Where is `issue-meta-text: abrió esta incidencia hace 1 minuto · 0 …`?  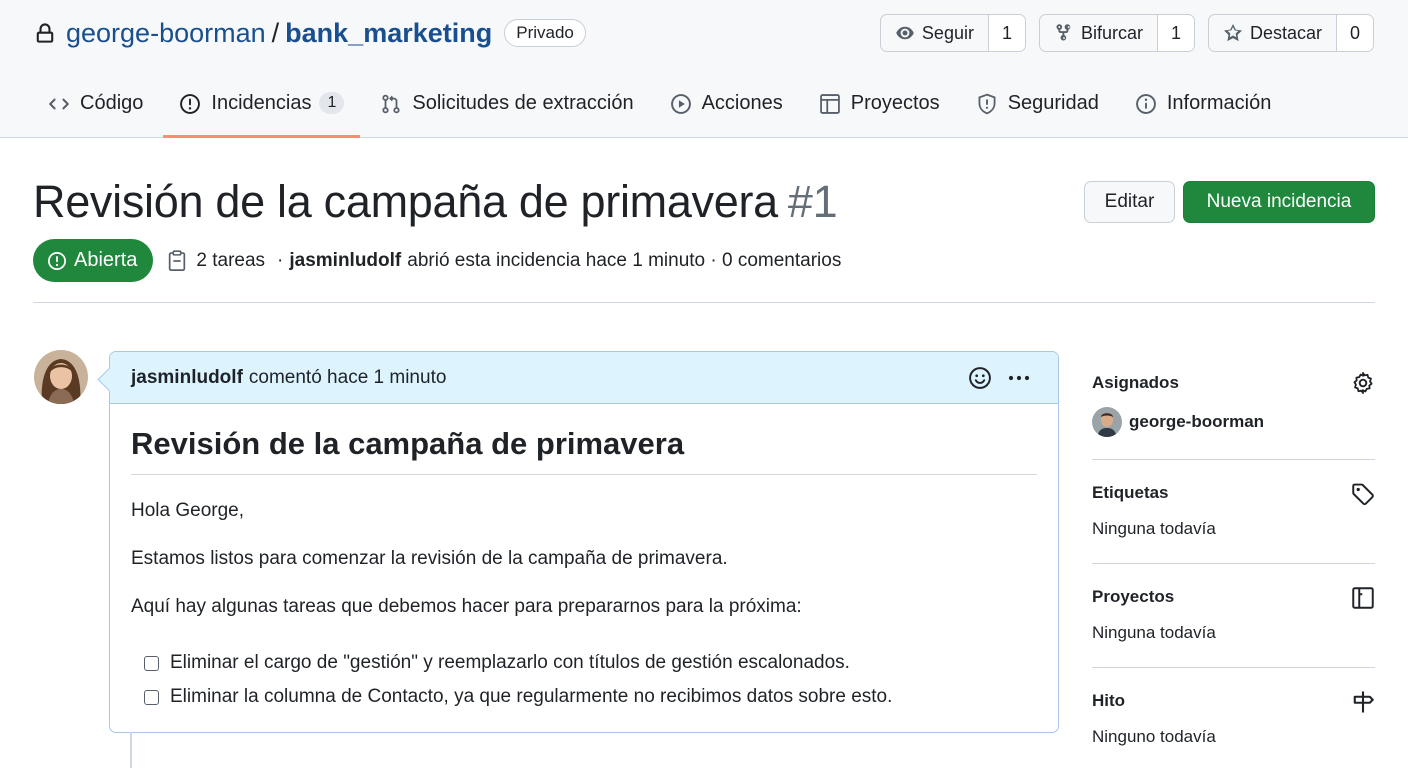
issue-meta-text: abrió esta incidencia hace 1 minuto · 0 … is located at coordinates (624, 260).